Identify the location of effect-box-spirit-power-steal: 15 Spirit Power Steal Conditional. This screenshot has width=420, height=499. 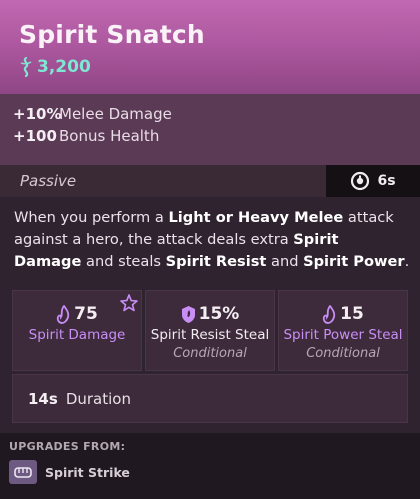
(343, 330).